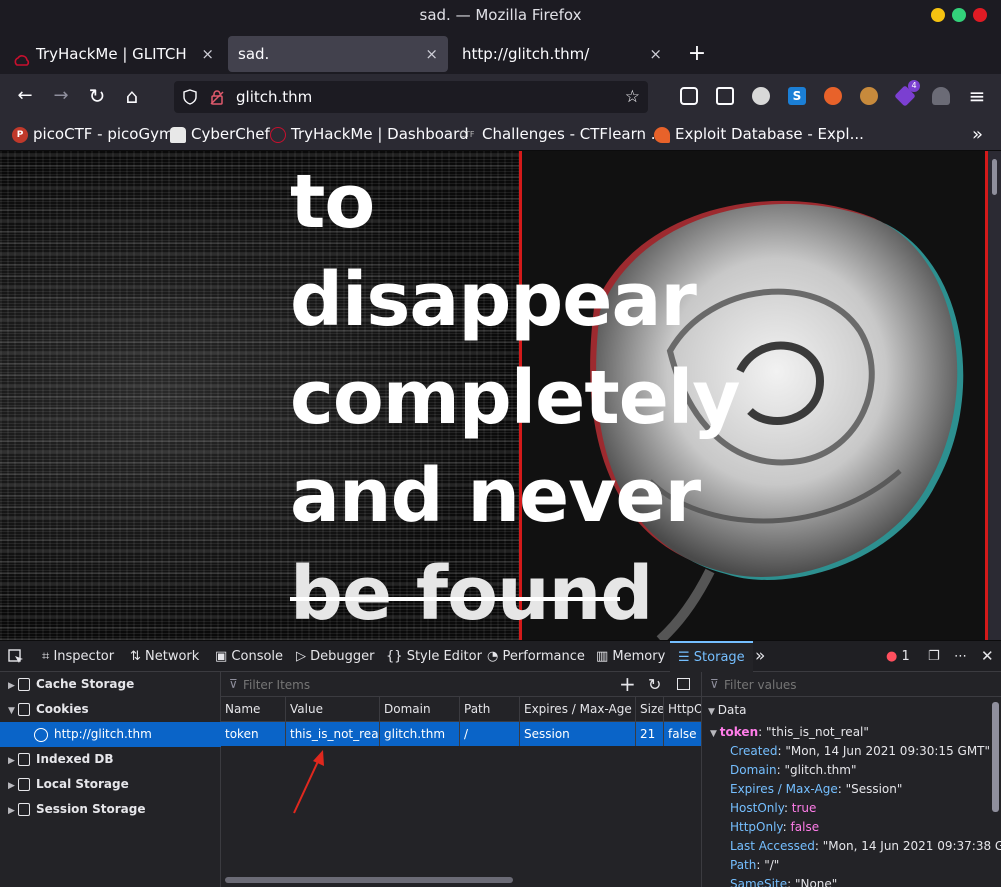 The height and width of the screenshot is (887, 1001). What do you see at coordinates (683, 684) in the screenshot?
I see `sidebar-toggle-icon` at bounding box center [683, 684].